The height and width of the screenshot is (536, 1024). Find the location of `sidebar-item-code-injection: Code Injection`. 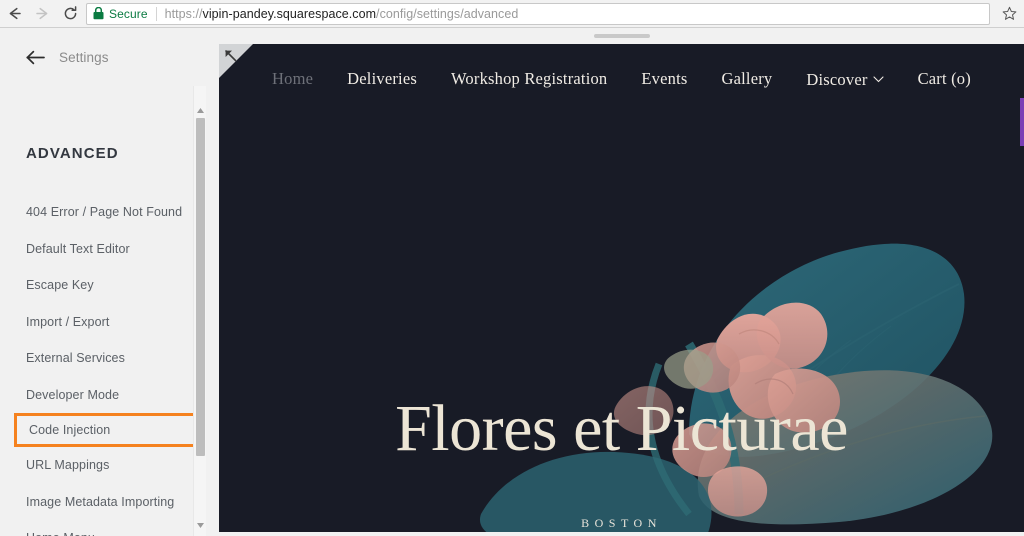

sidebar-item-code-injection: Code Injection is located at coordinates (107, 430).